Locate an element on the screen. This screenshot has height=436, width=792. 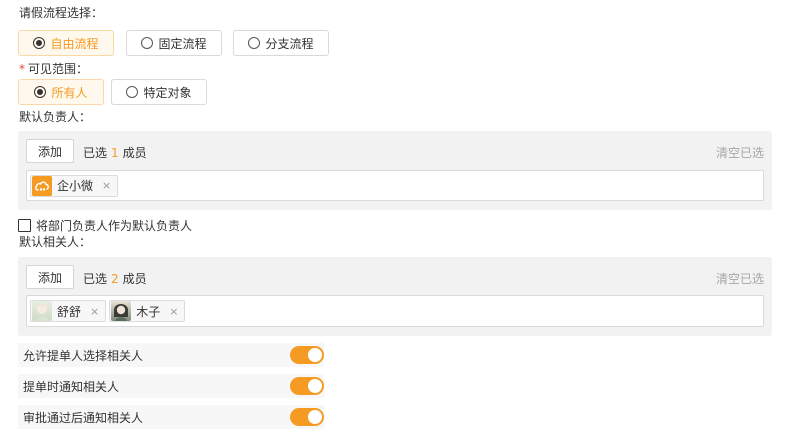
member-chip: 舒舒 × is located at coordinates (68, 311).